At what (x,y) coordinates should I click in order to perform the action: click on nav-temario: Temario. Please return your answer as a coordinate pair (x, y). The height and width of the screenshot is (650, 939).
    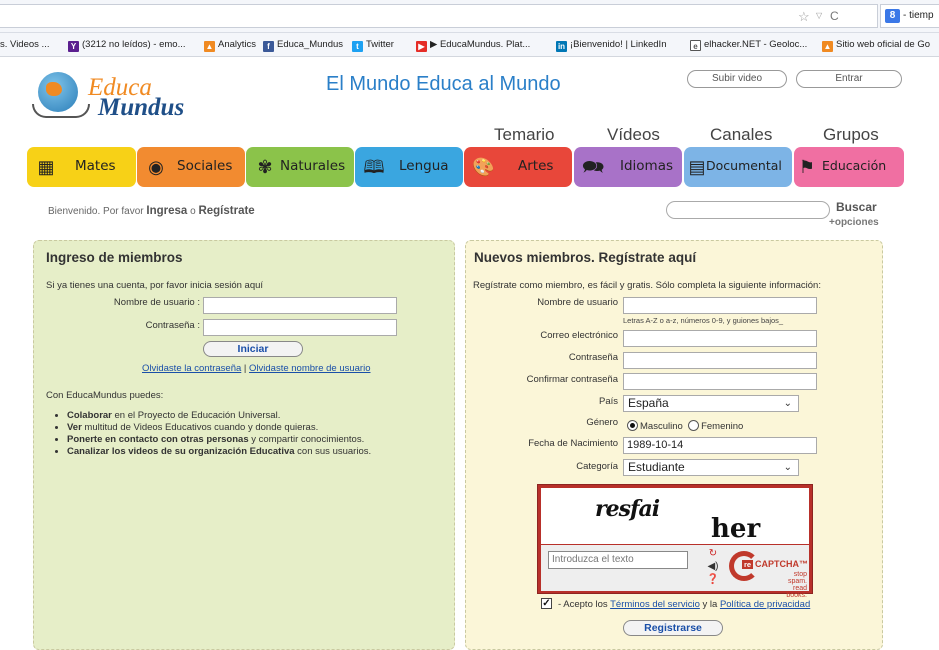
    Looking at the image, I should click on (524, 135).